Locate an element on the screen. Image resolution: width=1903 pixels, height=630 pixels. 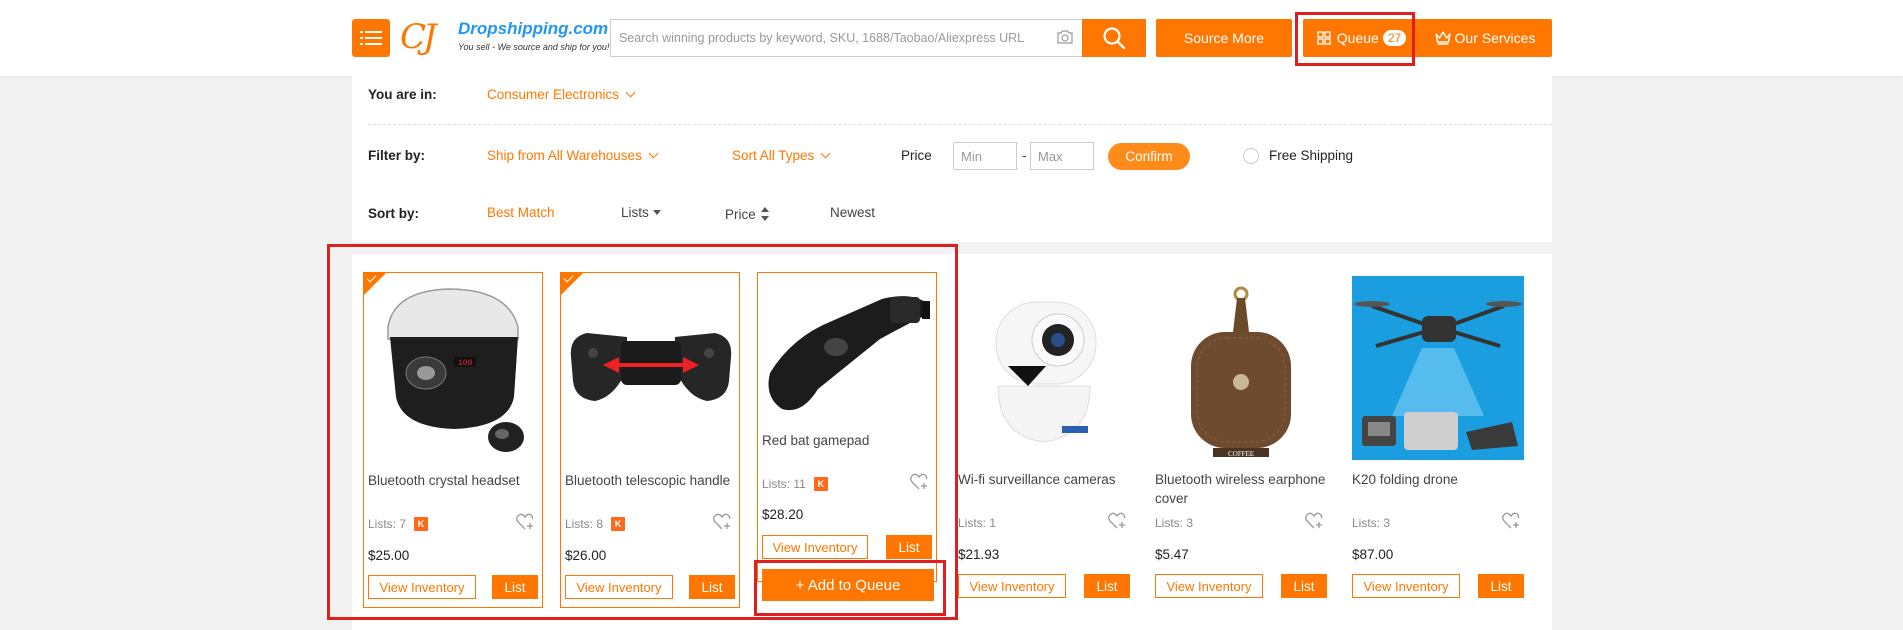
free-shipping-label: Free Shipping is located at coordinates (1311, 155).